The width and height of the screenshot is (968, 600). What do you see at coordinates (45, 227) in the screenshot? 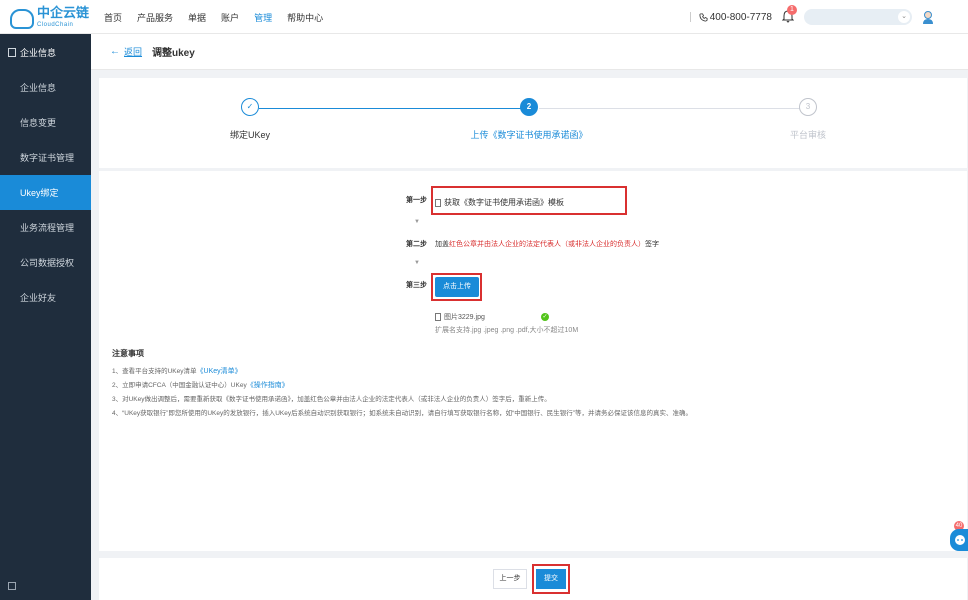
I see `sidebar-item-workflow: 业务流程管理` at bounding box center [45, 227].